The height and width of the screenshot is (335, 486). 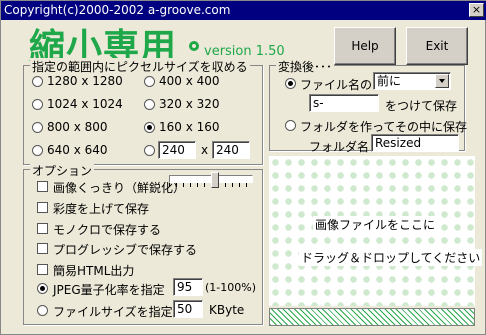 I want to click on progress-bar, so click(x=372, y=317).